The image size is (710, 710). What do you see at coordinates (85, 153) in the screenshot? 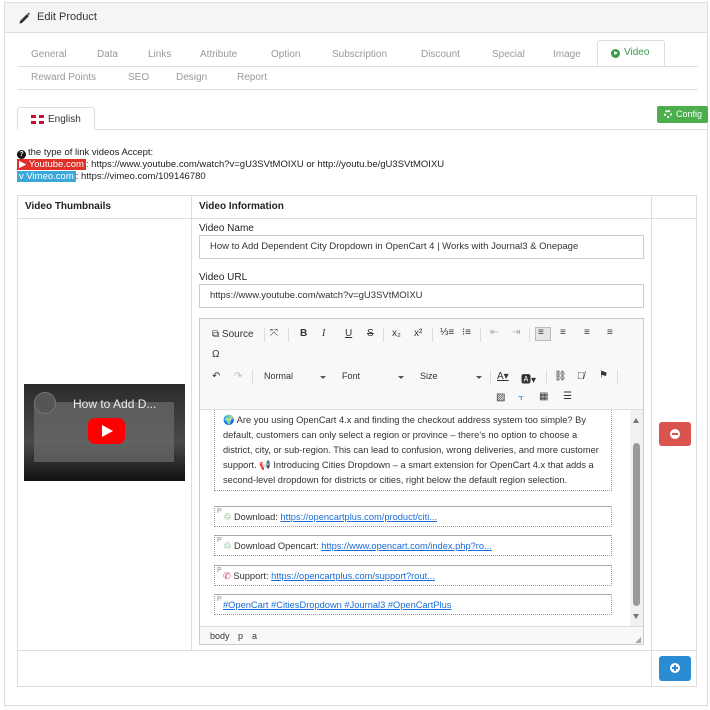
I see `help-intro: ? the type of link videos Accept:` at bounding box center [85, 153].